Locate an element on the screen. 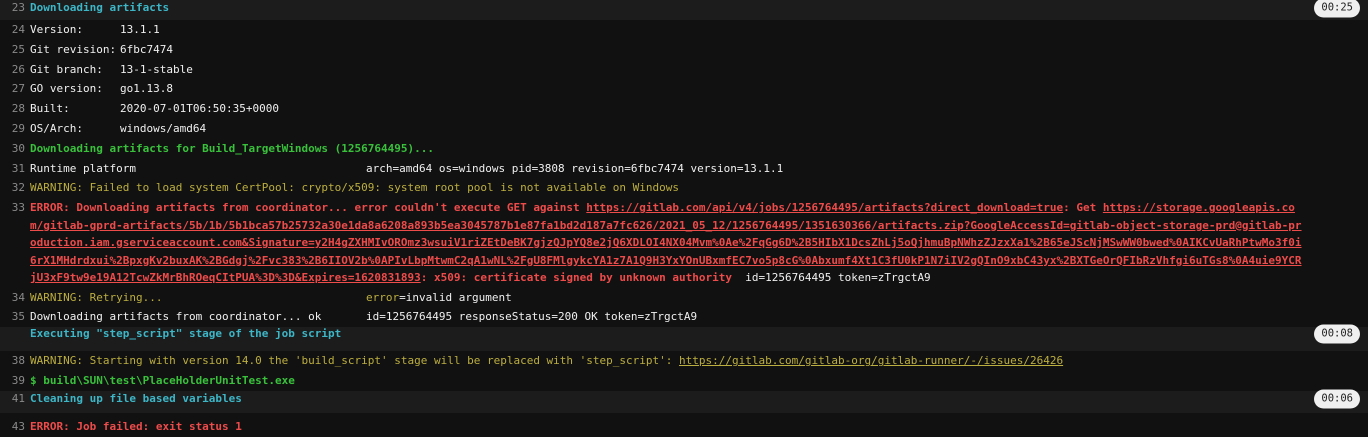 This screenshot has width=1368, height=437. line-number: 27 is located at coordinates (15, 89).